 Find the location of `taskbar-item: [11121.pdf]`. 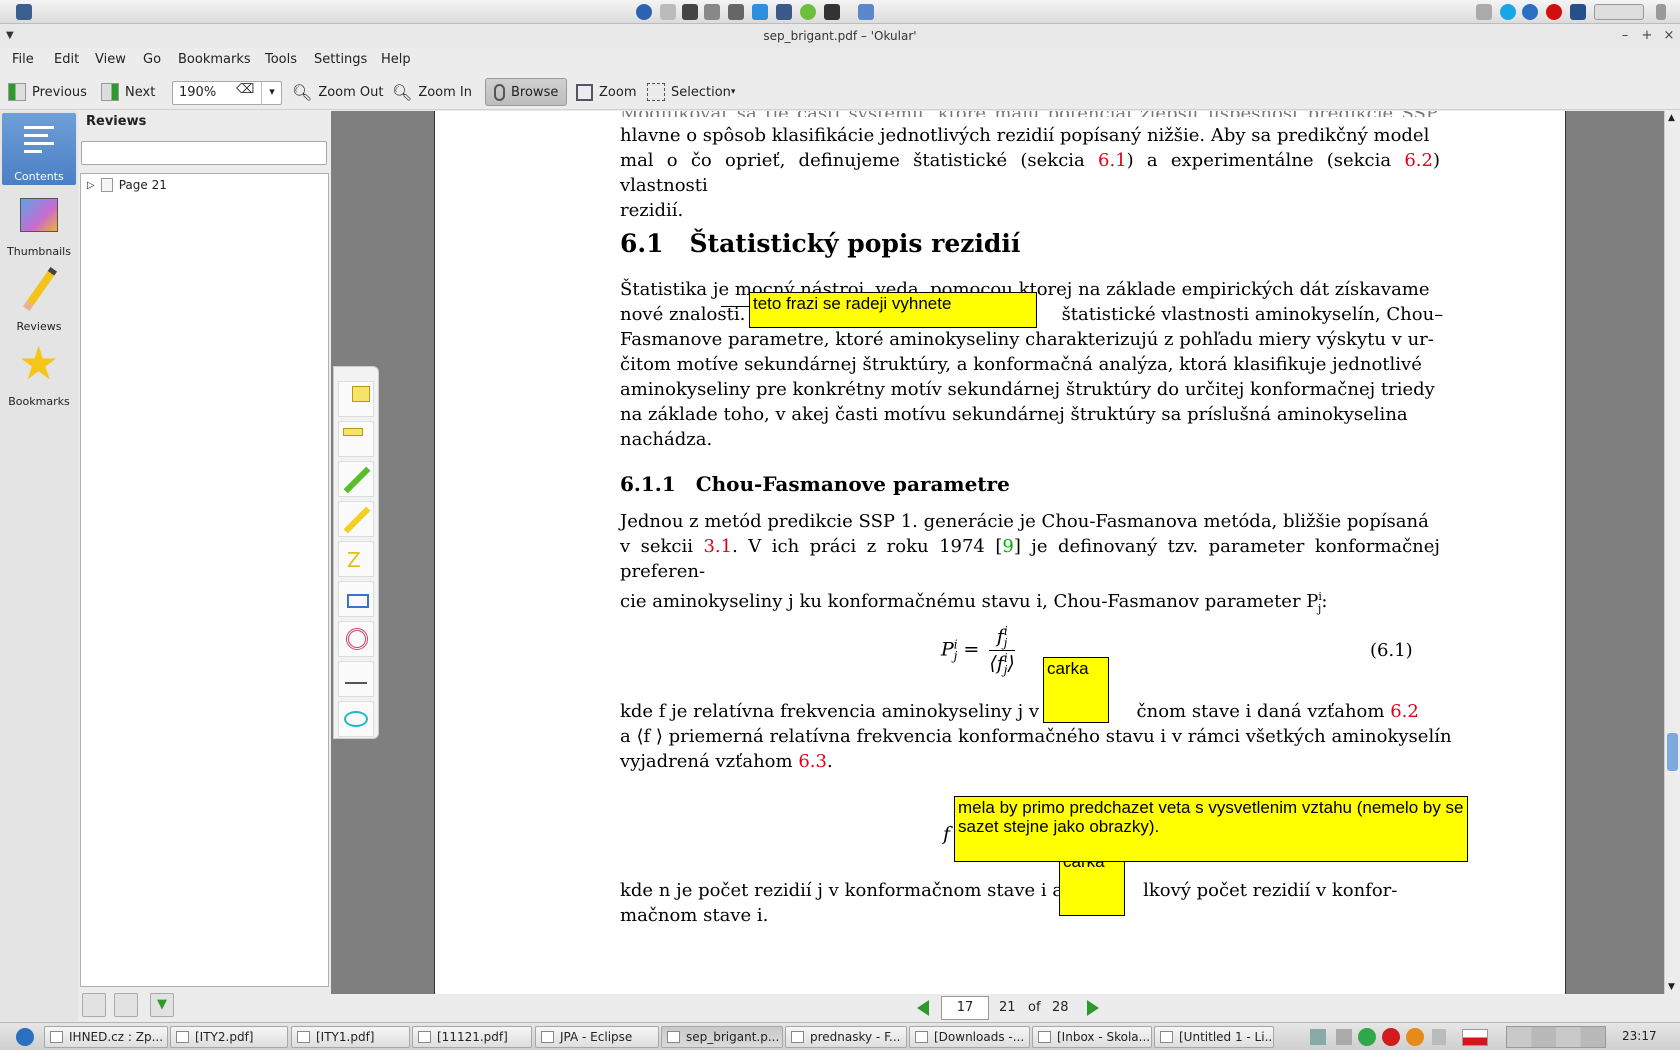

taskbar-item: [11121.pdf] is located at coordinates (472, 1037).